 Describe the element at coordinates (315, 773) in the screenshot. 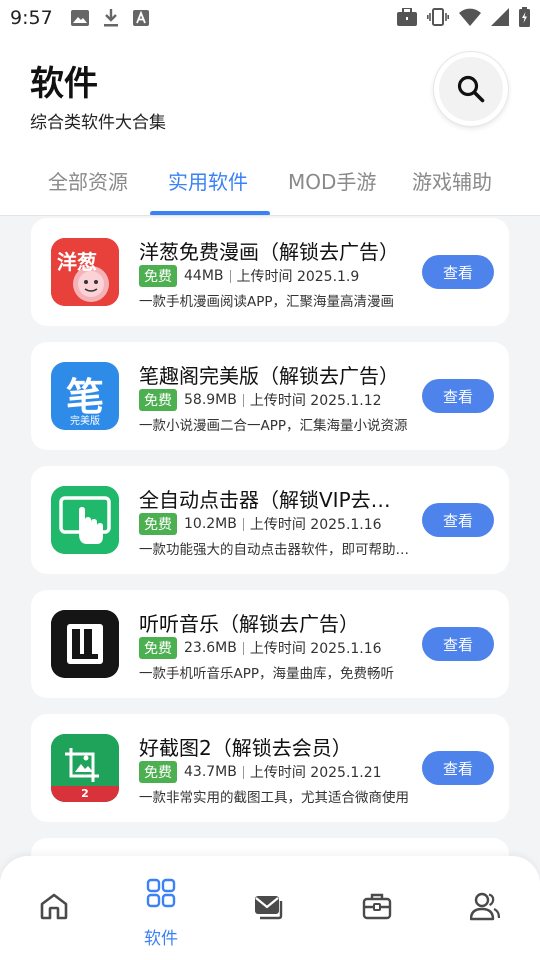

I see `app-upload-time: 上传时间 2025.1.21` at that location.